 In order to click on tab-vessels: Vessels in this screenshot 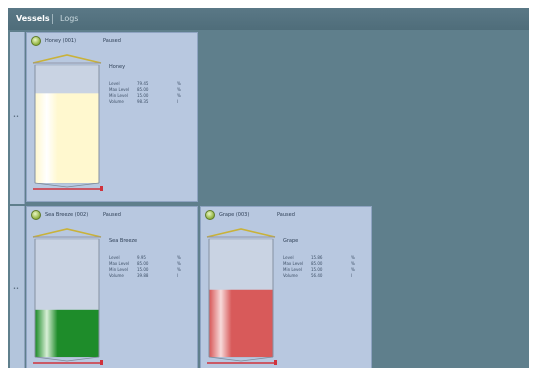, I will do `click(33, 19)`.